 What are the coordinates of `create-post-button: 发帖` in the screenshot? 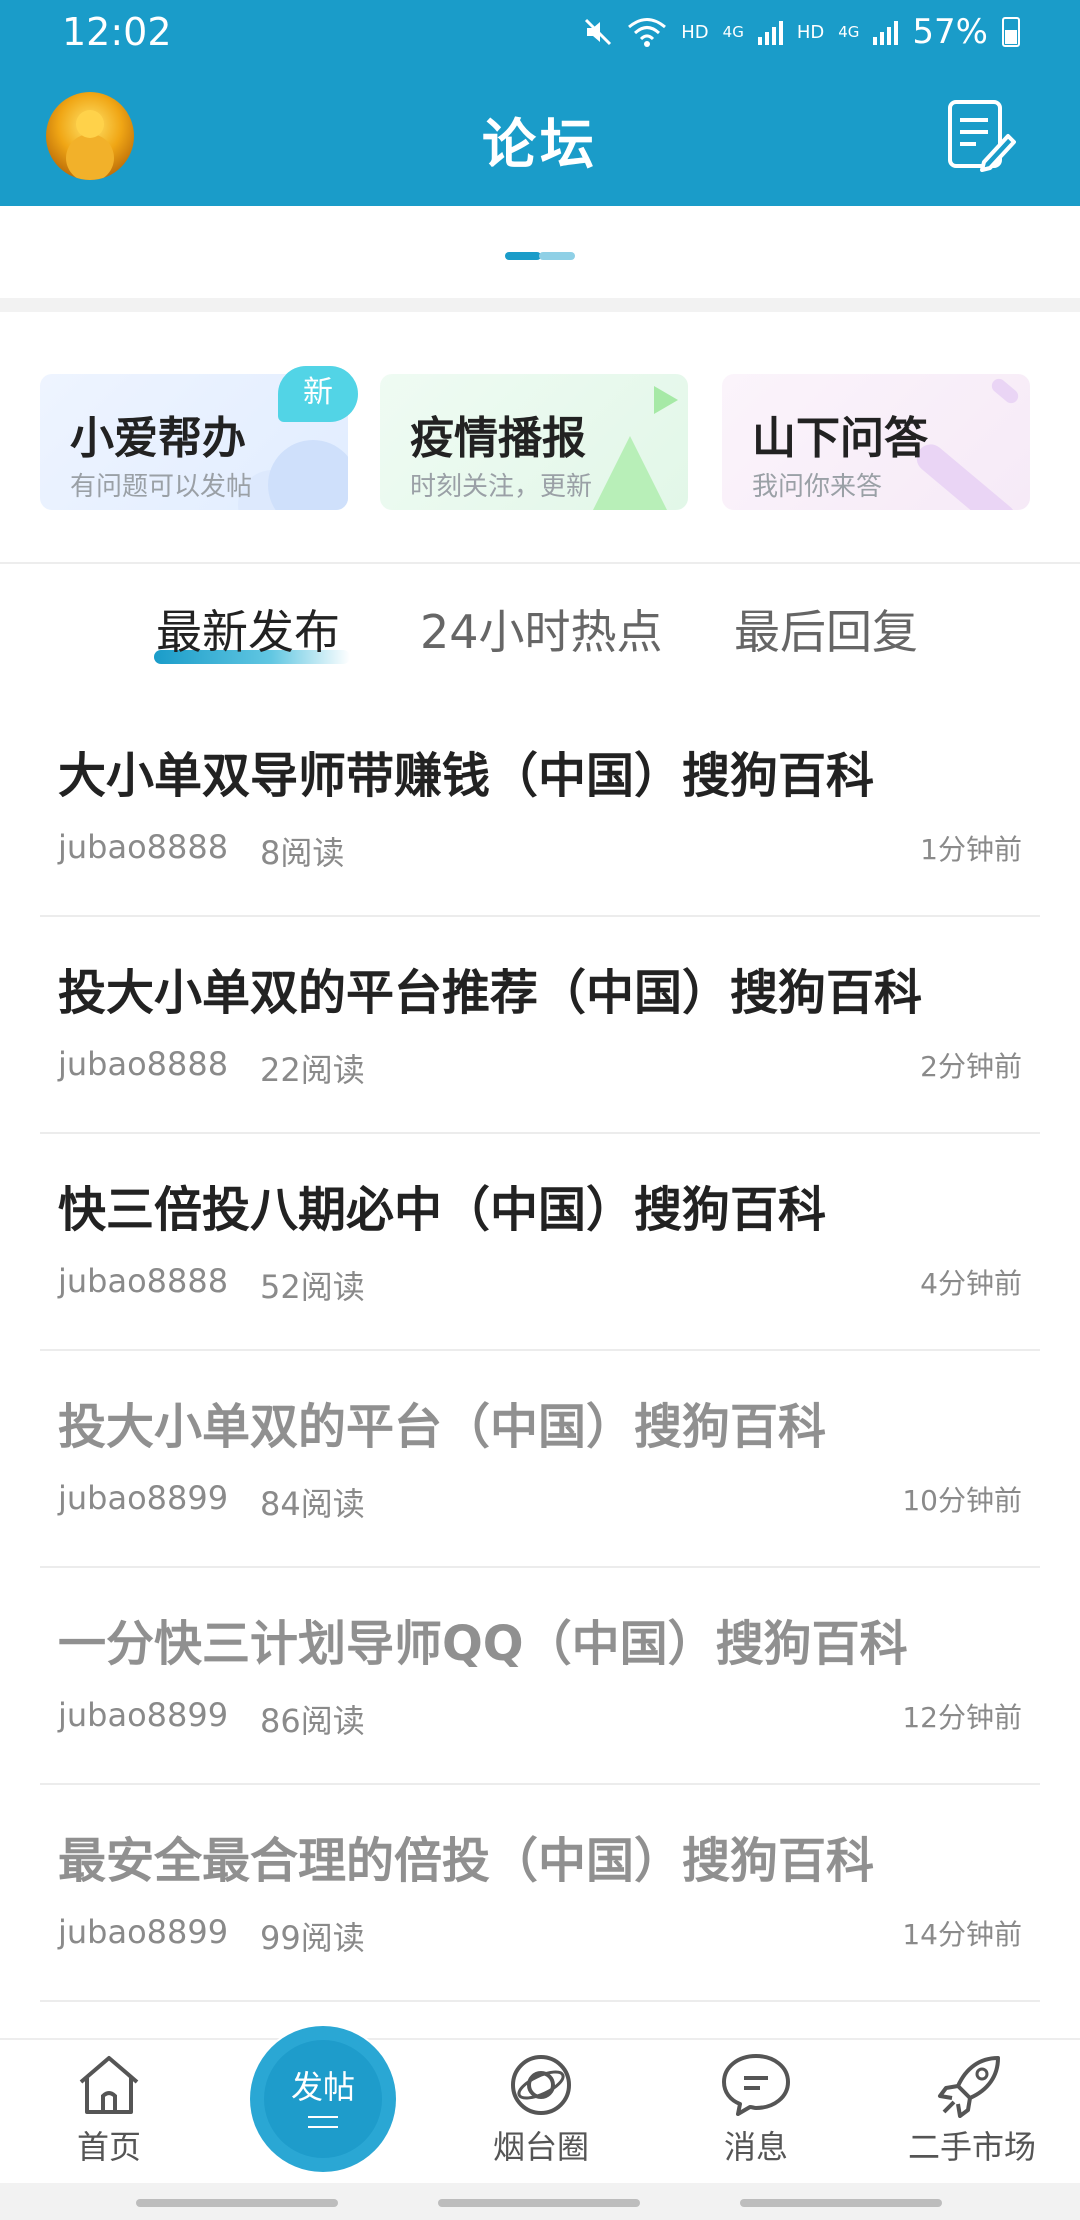 It's located at (323, 2099).